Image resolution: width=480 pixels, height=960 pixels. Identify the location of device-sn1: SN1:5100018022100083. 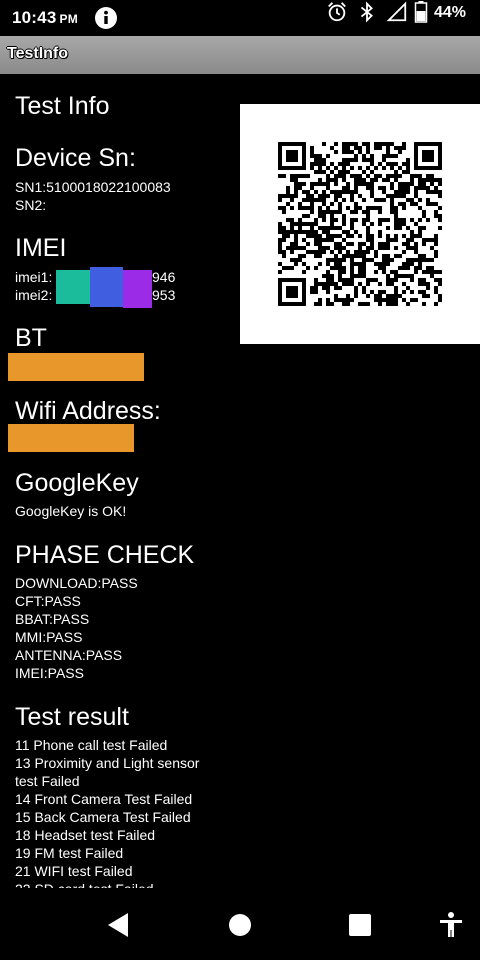
(93, 187).